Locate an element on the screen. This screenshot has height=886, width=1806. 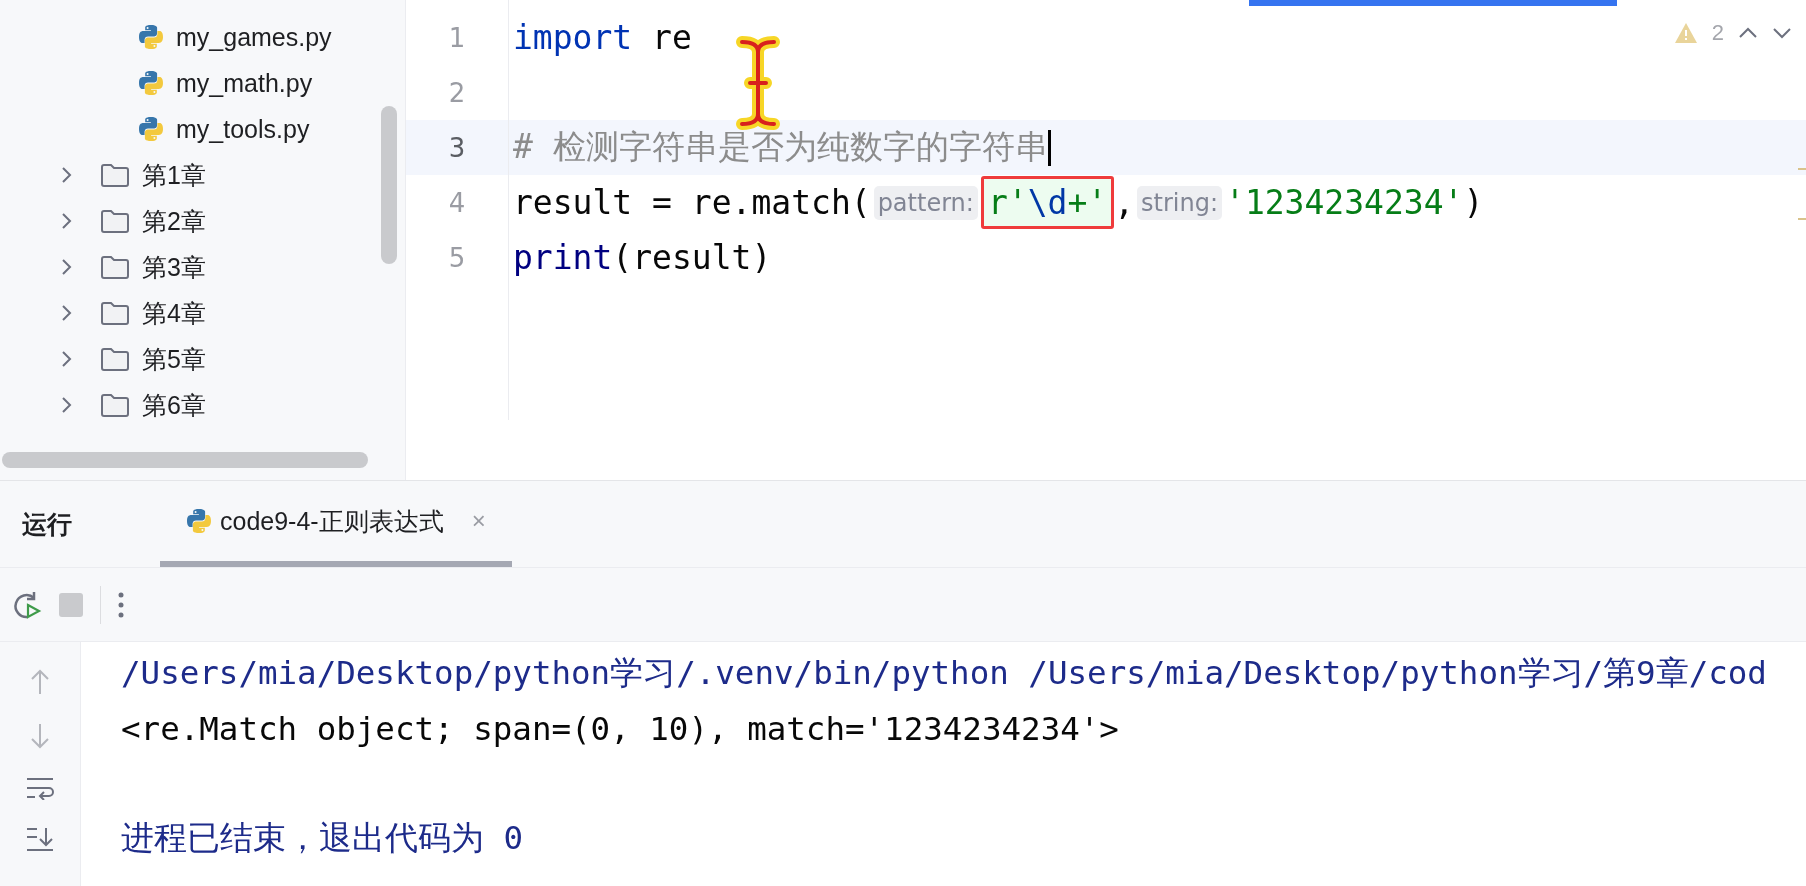
folder-name: 第6章 is located at coordinates (174, 405).